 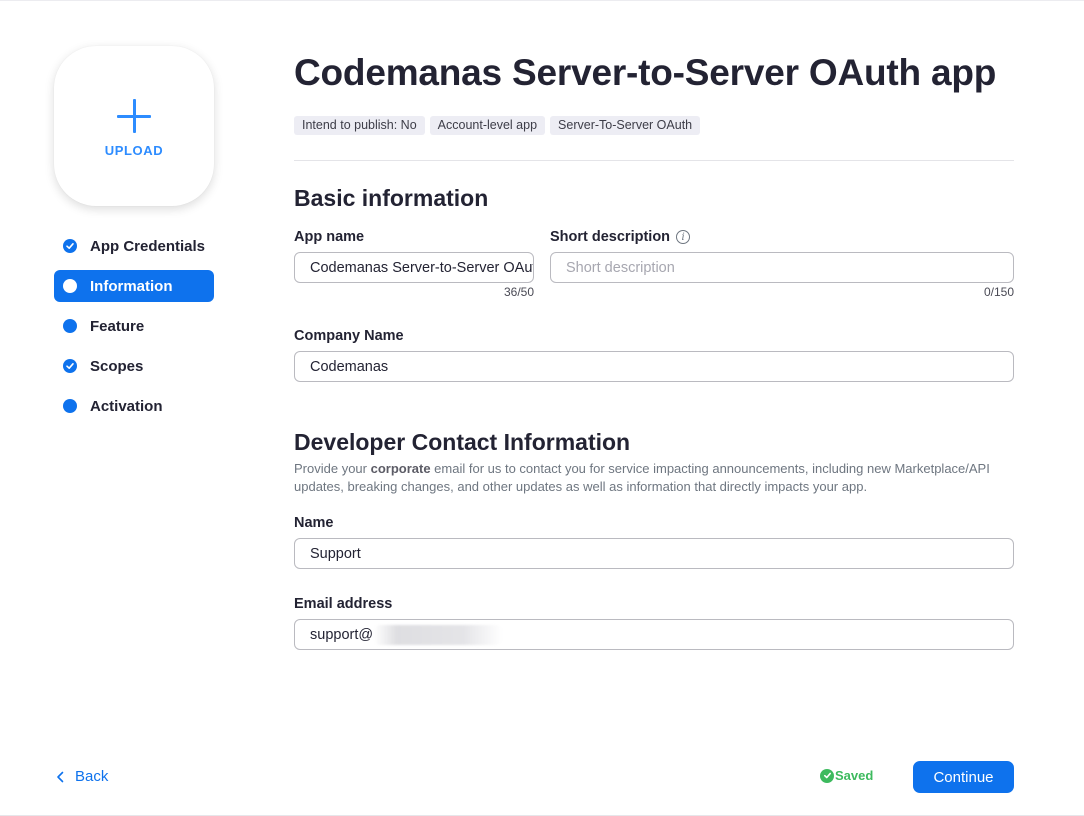 I want to click on upload-label: UPLOAD, so click(x=134, y=150).